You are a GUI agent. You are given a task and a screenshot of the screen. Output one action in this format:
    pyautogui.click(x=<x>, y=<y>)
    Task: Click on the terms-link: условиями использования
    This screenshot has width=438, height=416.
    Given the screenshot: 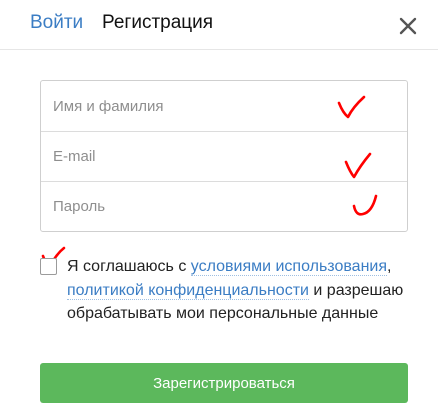 What is the action you would take?
    pyautogui.click(x=289, y=267)
    